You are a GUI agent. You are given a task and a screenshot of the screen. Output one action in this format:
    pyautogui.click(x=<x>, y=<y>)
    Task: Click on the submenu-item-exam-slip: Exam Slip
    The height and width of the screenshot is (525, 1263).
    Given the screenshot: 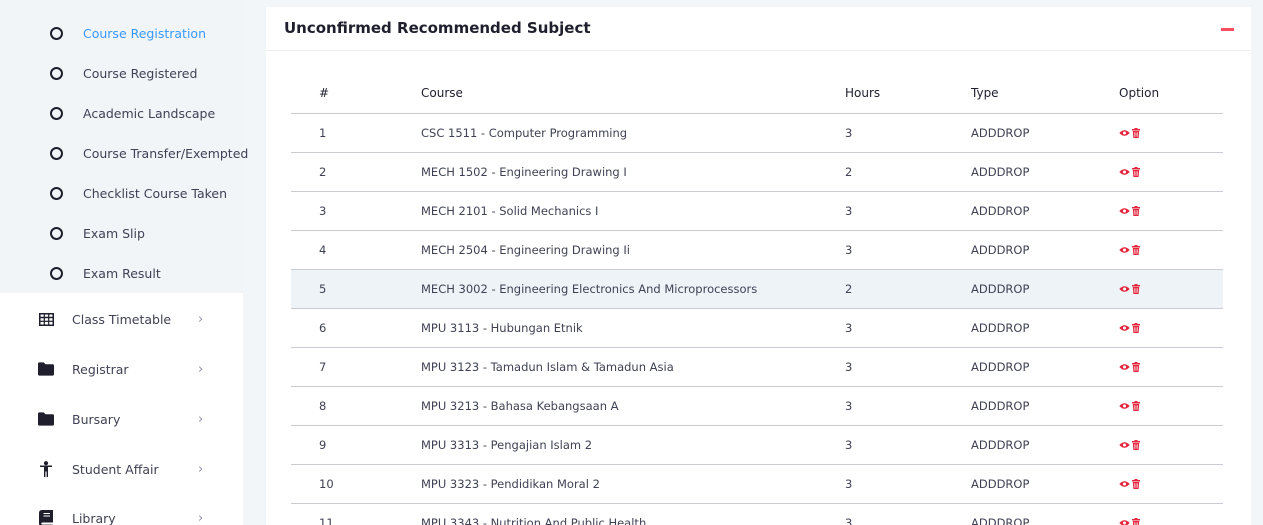 What is the action you would take?
    pyautogui.click(x=97, y=233)
    